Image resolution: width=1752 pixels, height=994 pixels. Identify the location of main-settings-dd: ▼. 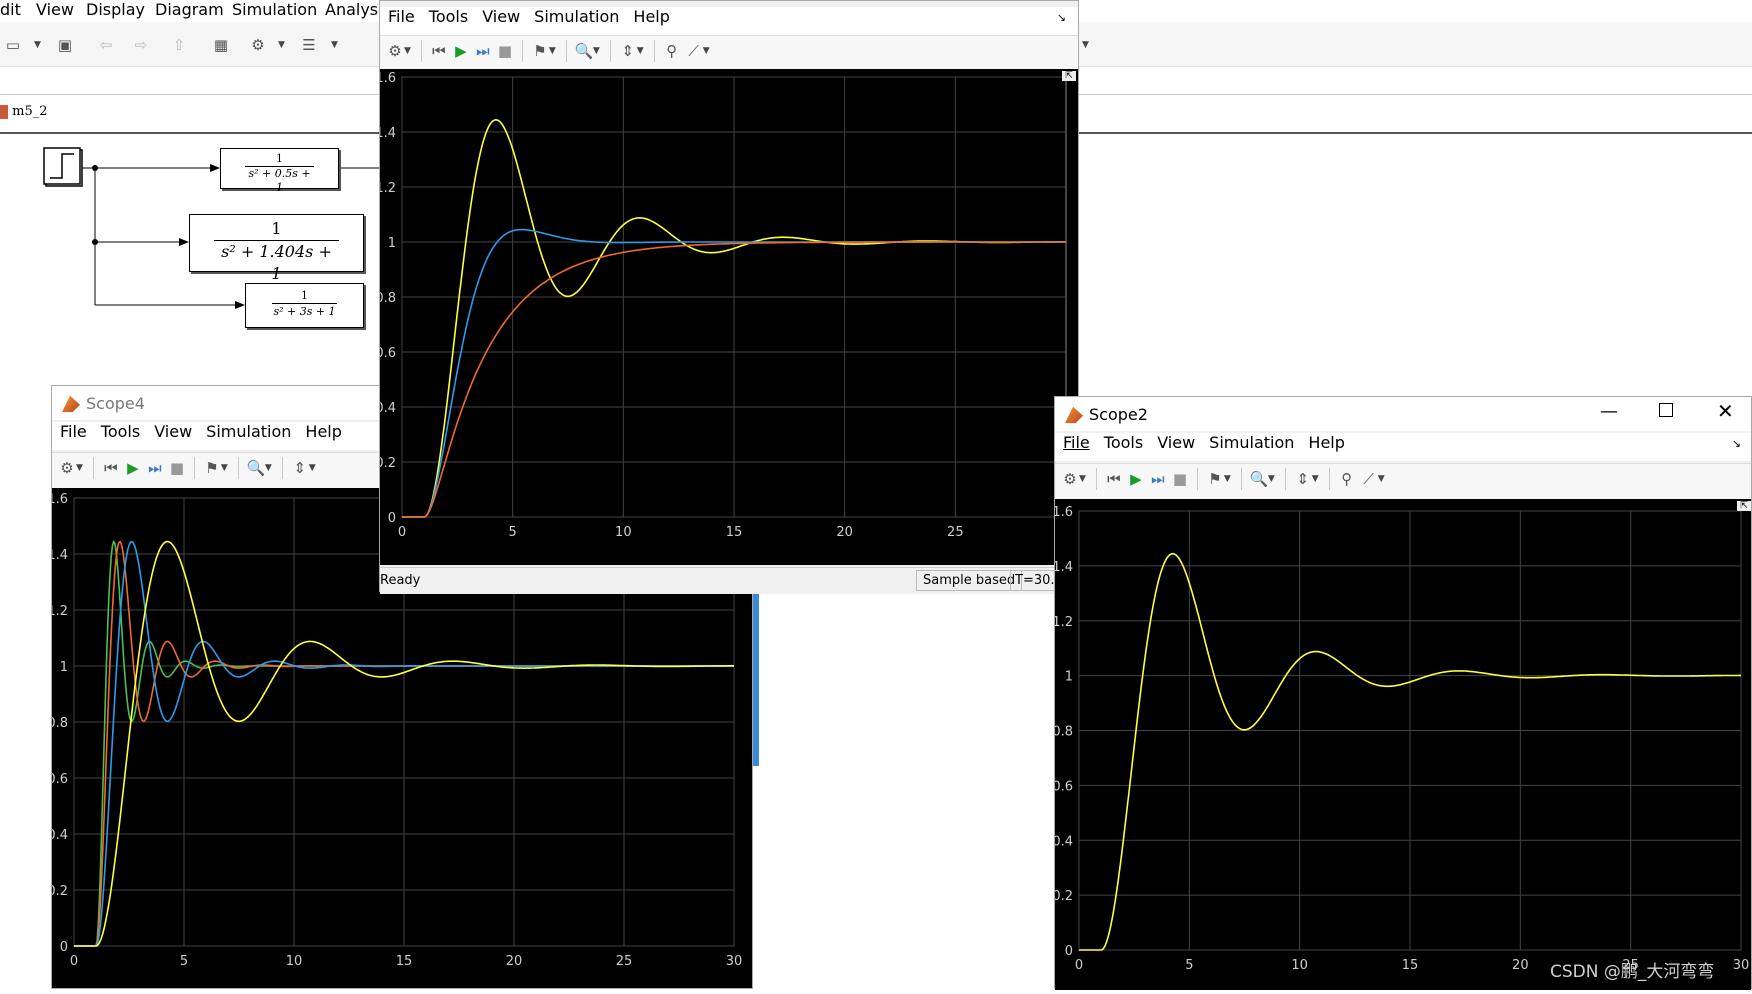
(407, 51).